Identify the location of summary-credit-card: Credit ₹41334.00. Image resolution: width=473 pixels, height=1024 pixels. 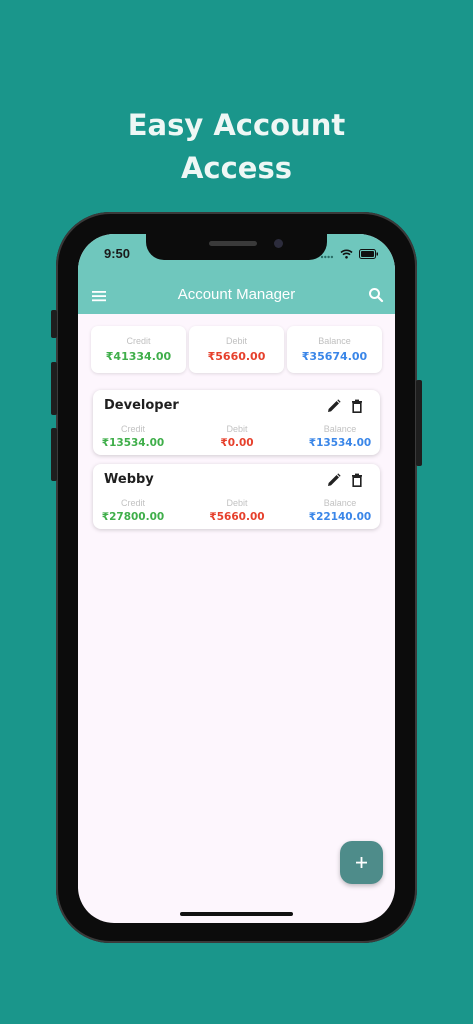
(138, 349).